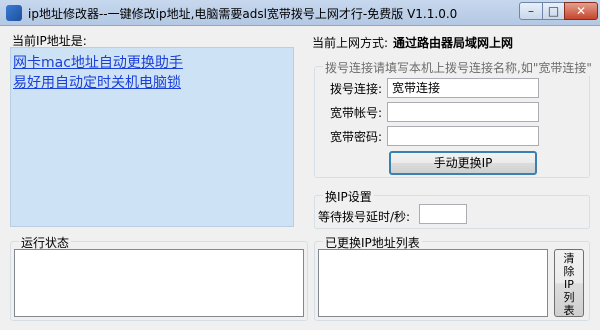 The image size is (600, 330). Describe the element at coordinates (569, 310) in the screenshot. I see `clear-list-char-5: 表` at that location.